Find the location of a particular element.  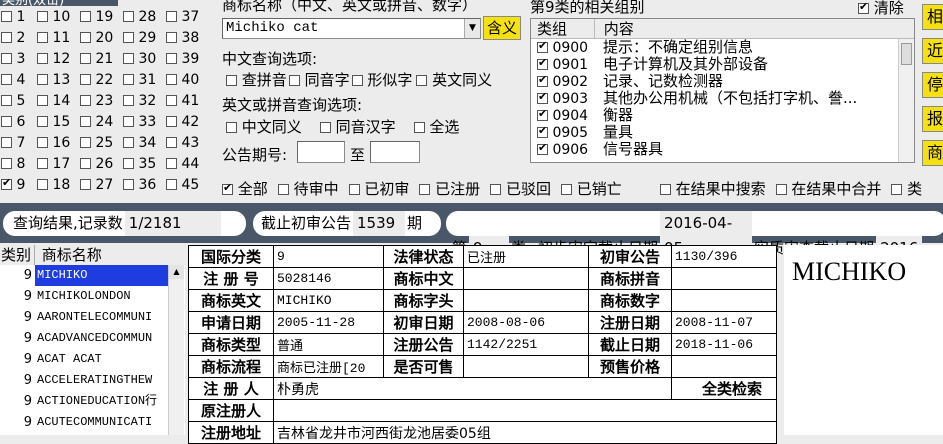

option-checkbox: 全选 is located at coordinates (436, 127).